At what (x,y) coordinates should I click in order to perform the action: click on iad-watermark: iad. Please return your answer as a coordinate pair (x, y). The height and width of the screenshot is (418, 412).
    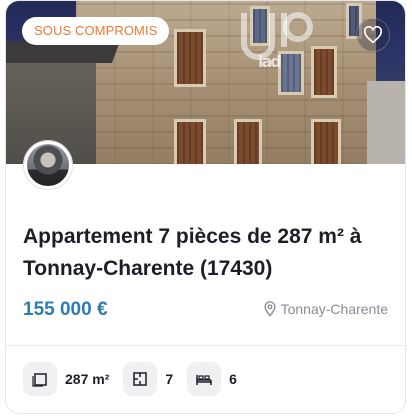
    Looking at the image, I should click on (278, 43).